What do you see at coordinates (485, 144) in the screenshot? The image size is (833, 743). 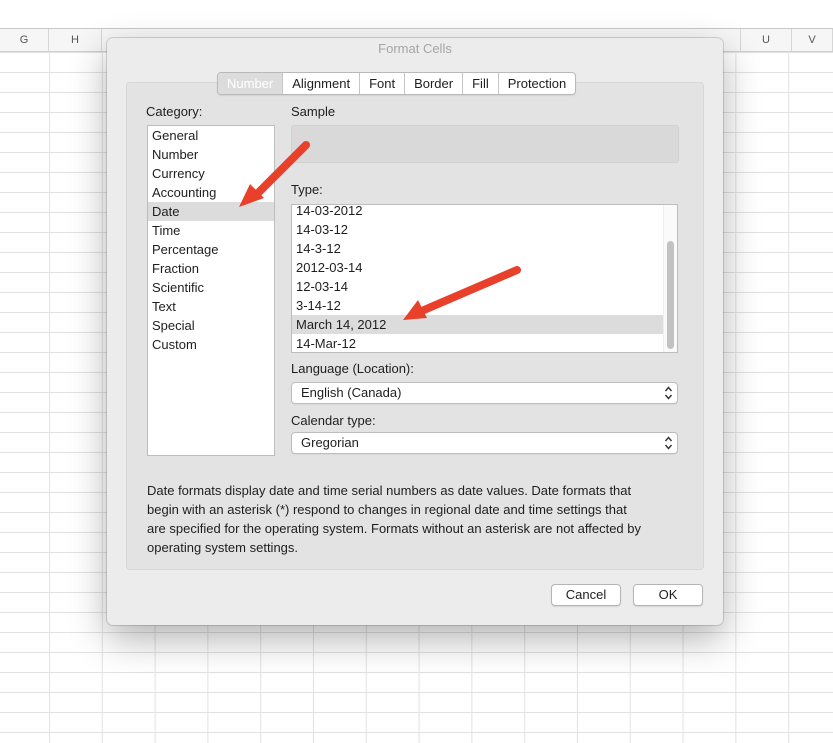 I see `sample-preview` at bounding box center [485, 144].